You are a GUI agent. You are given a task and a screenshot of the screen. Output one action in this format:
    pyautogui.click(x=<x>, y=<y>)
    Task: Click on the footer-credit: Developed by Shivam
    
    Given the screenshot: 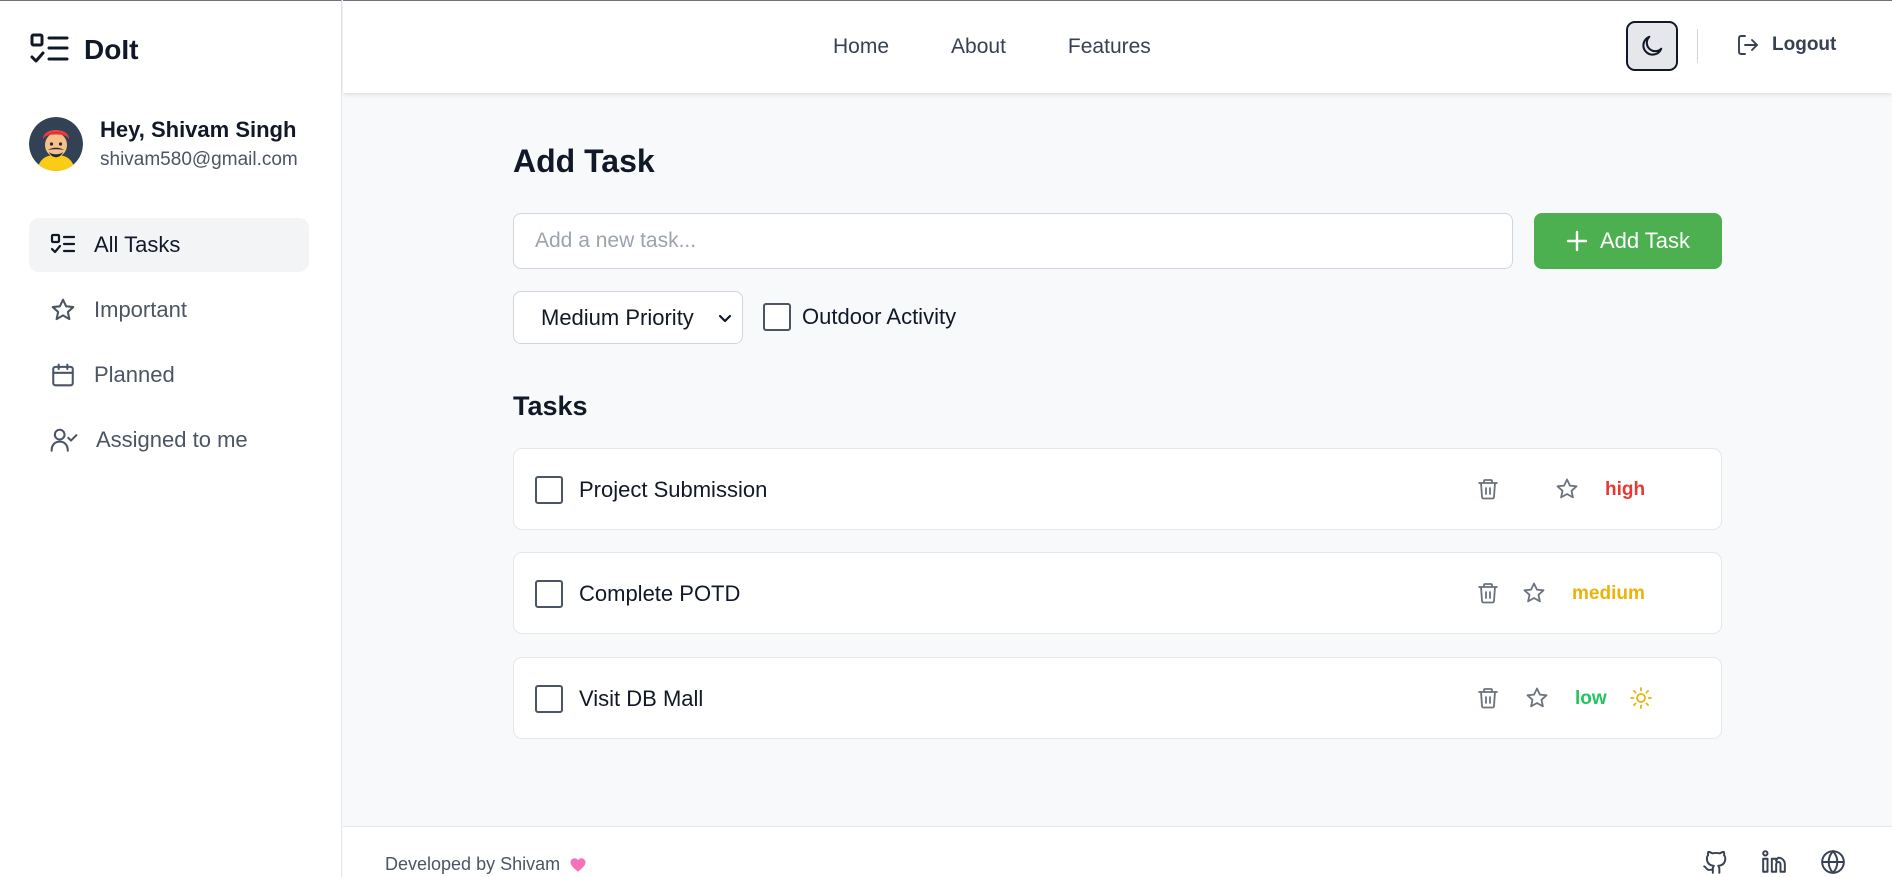 What is the action you would take?
    pyautogui.click(x=486, y=864)
    